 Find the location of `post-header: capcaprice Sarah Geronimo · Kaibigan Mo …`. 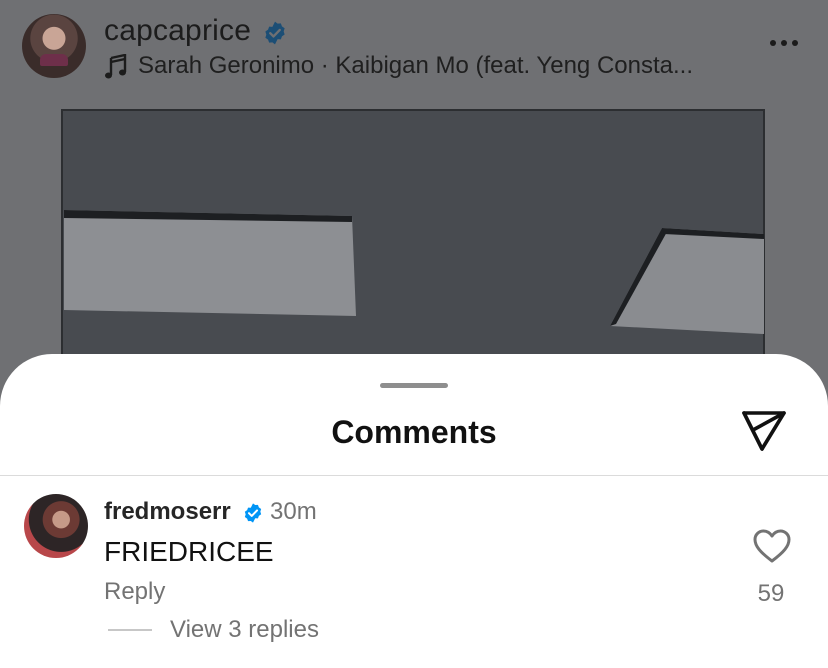

post-header: capcaprice Sarah Geronimo · Kaibigan Mo … is located at coordinates (414, 49).